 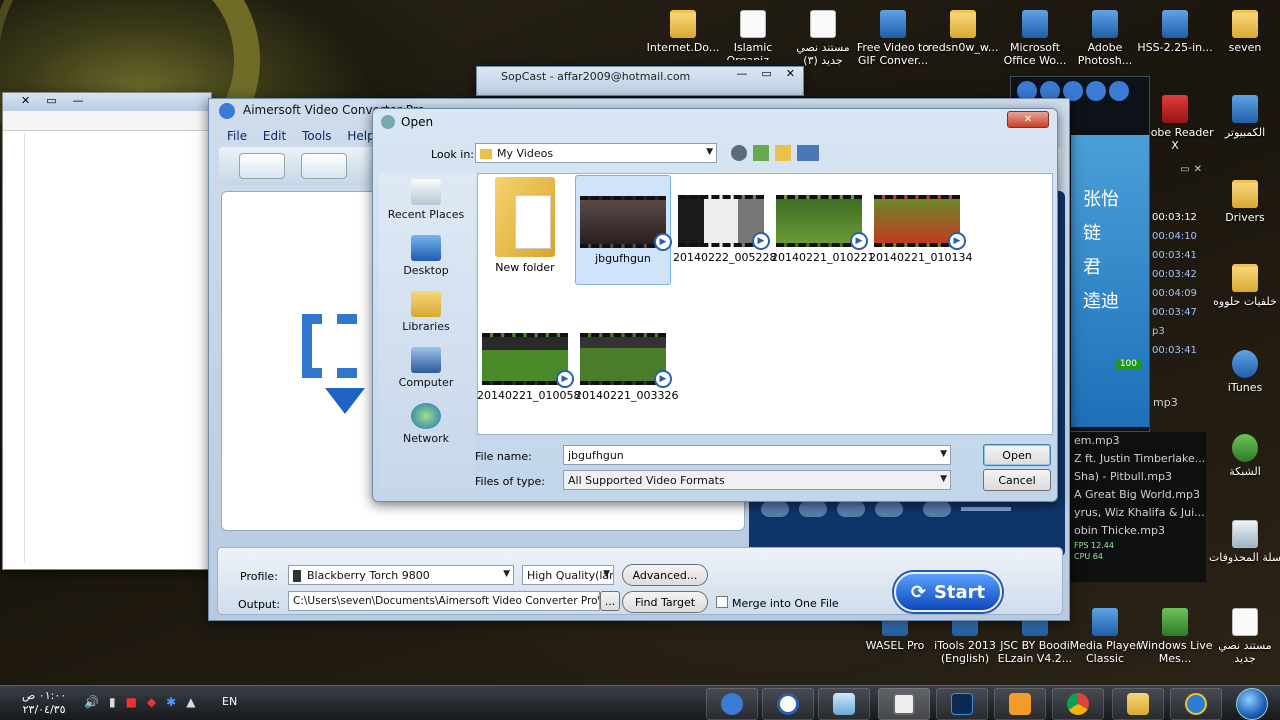 I want to click on profile-select: Blackberry Torch 9800 ▼, so click(x=401, y=575).